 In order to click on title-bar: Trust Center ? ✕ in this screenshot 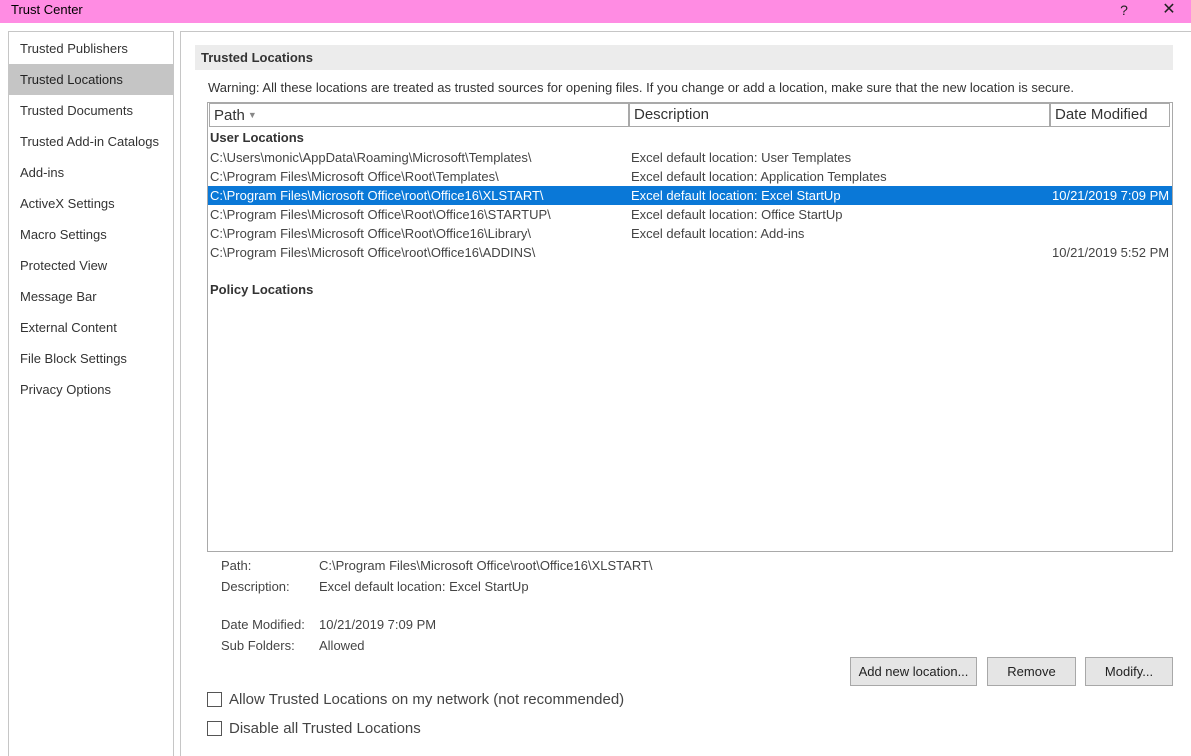, I will do `click(595, 11)`.